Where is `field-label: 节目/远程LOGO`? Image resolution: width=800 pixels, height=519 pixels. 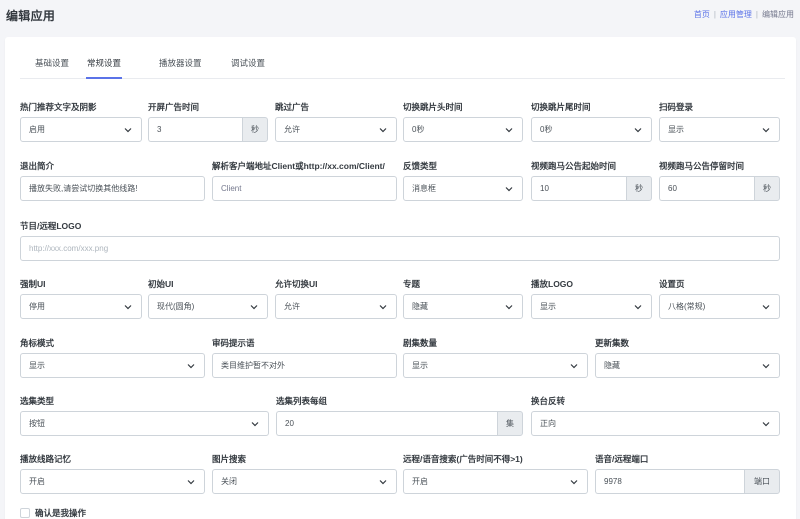 field-label: 节目/远程LOGO is located at coordinates (51, 226).